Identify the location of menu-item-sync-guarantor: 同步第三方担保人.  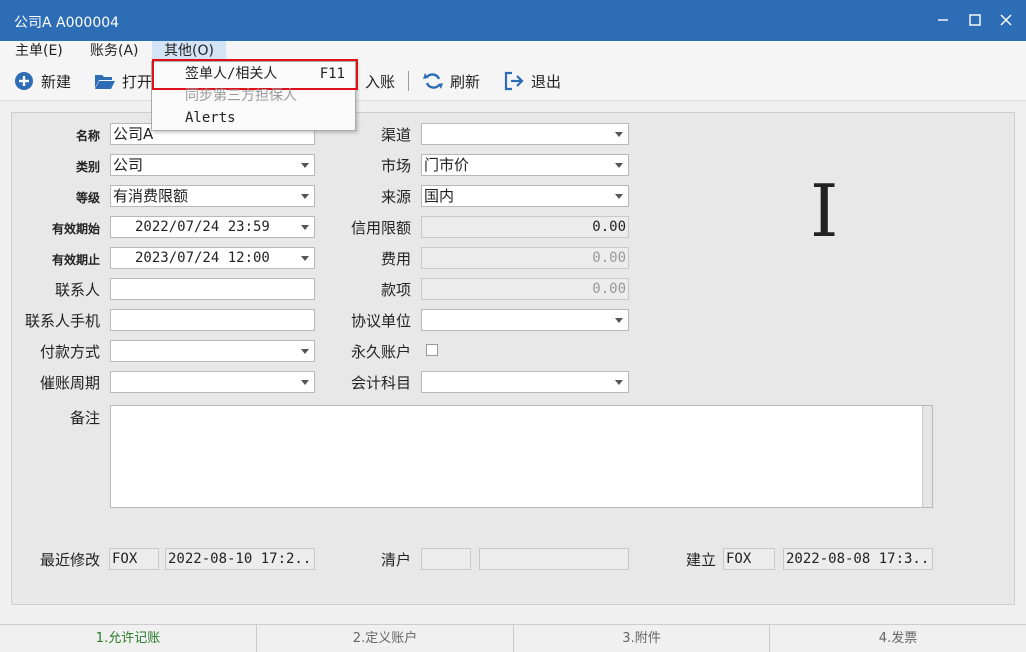
(253, 96).